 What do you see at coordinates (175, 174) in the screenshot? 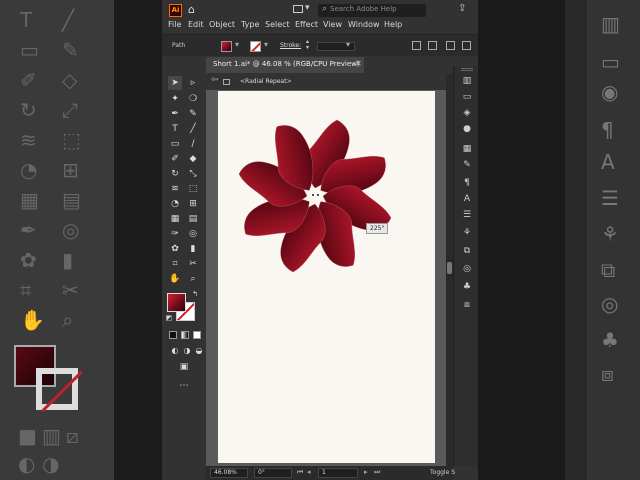
I see `rotate-tool-icon: ↻` at bounding box center [175, 174].